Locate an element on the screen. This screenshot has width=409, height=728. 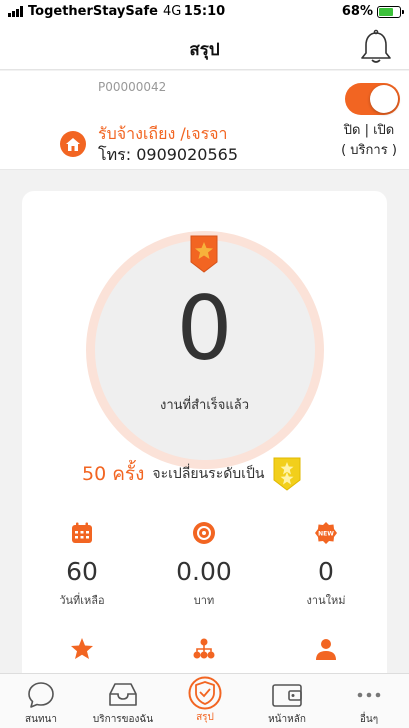
toggle-service-label: ( บริการ ) is located at coordinates (369, 150).